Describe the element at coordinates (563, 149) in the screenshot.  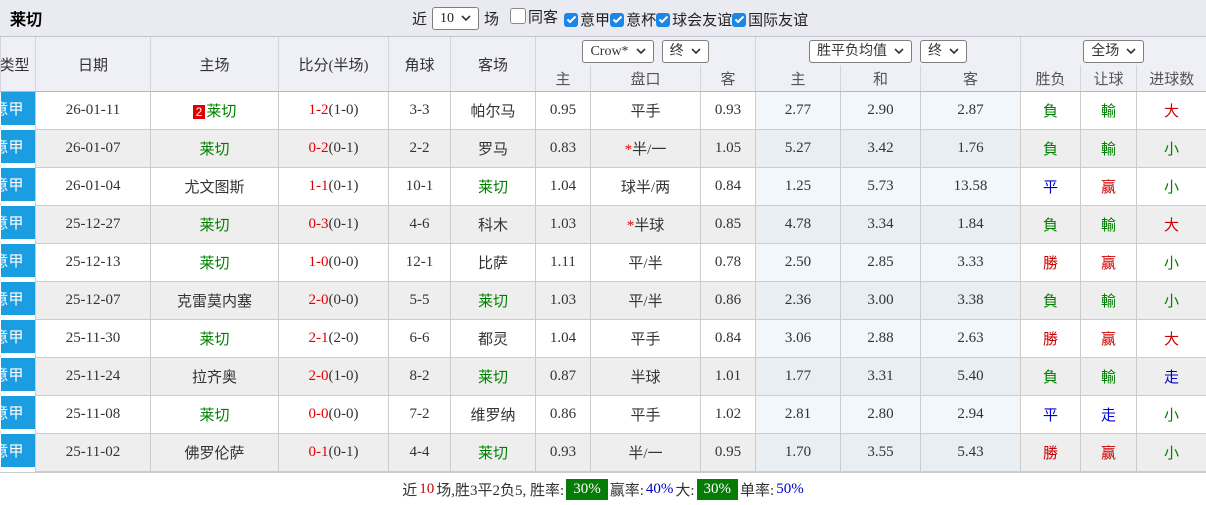
I see `cell-home-odds: 0.83` at that location.